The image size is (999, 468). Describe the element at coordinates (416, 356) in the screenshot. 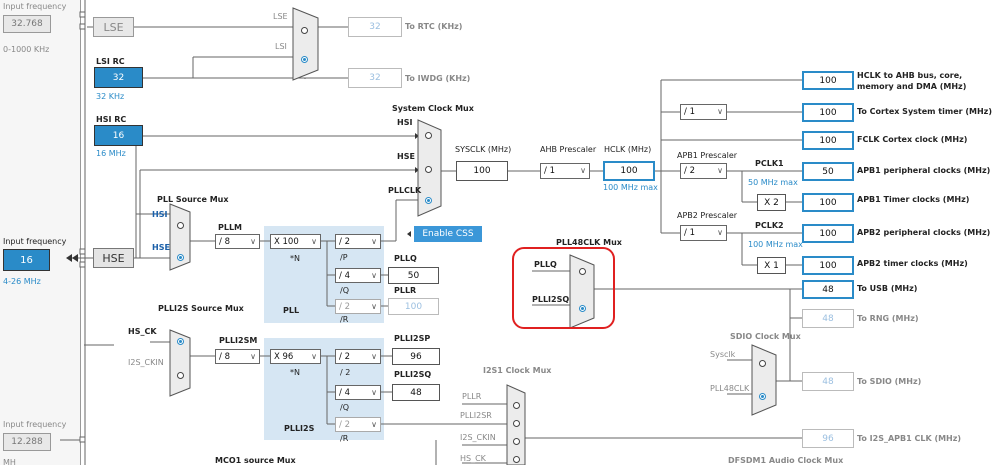

I see `plli2sp-value-field: 96` at that location.